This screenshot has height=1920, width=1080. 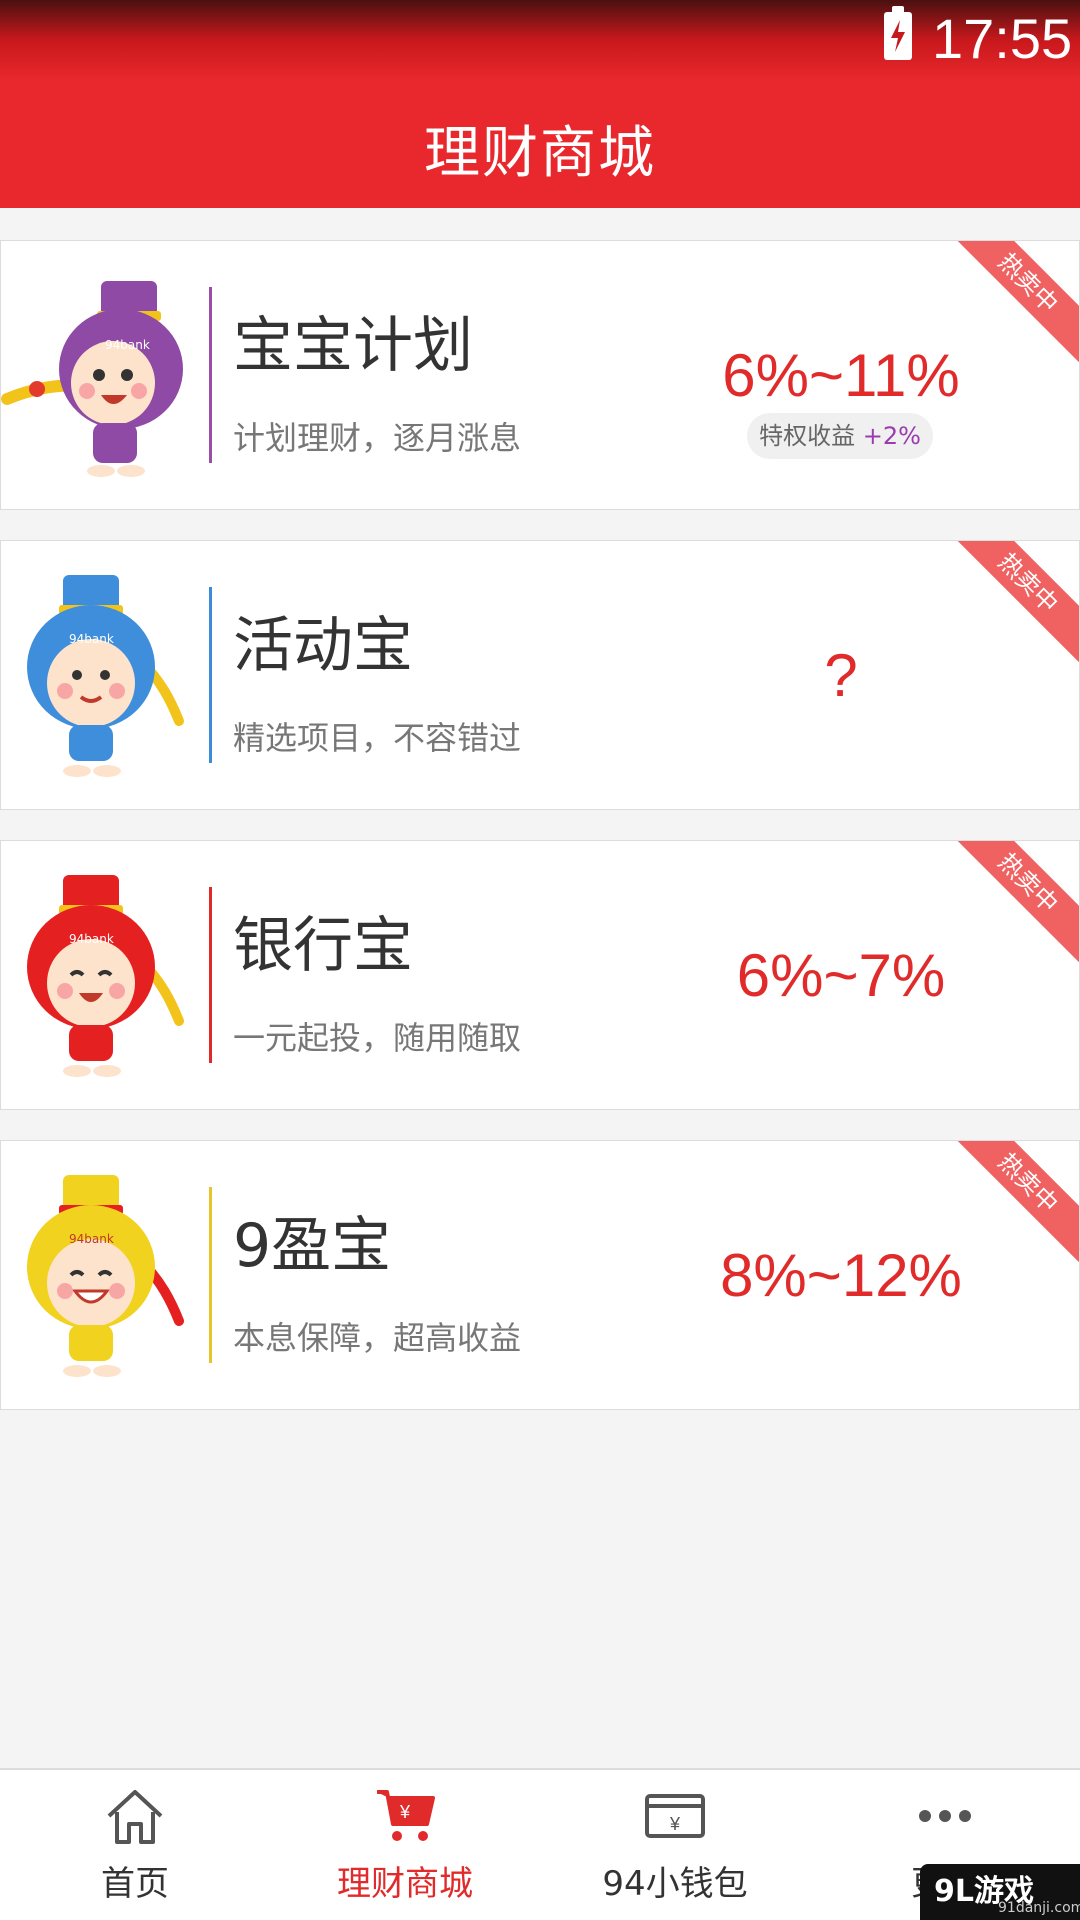 What do you see at coordinates (540, 153) in the screenshot?
I see `page-title: 理财商城` at bounding box center [540, 153].